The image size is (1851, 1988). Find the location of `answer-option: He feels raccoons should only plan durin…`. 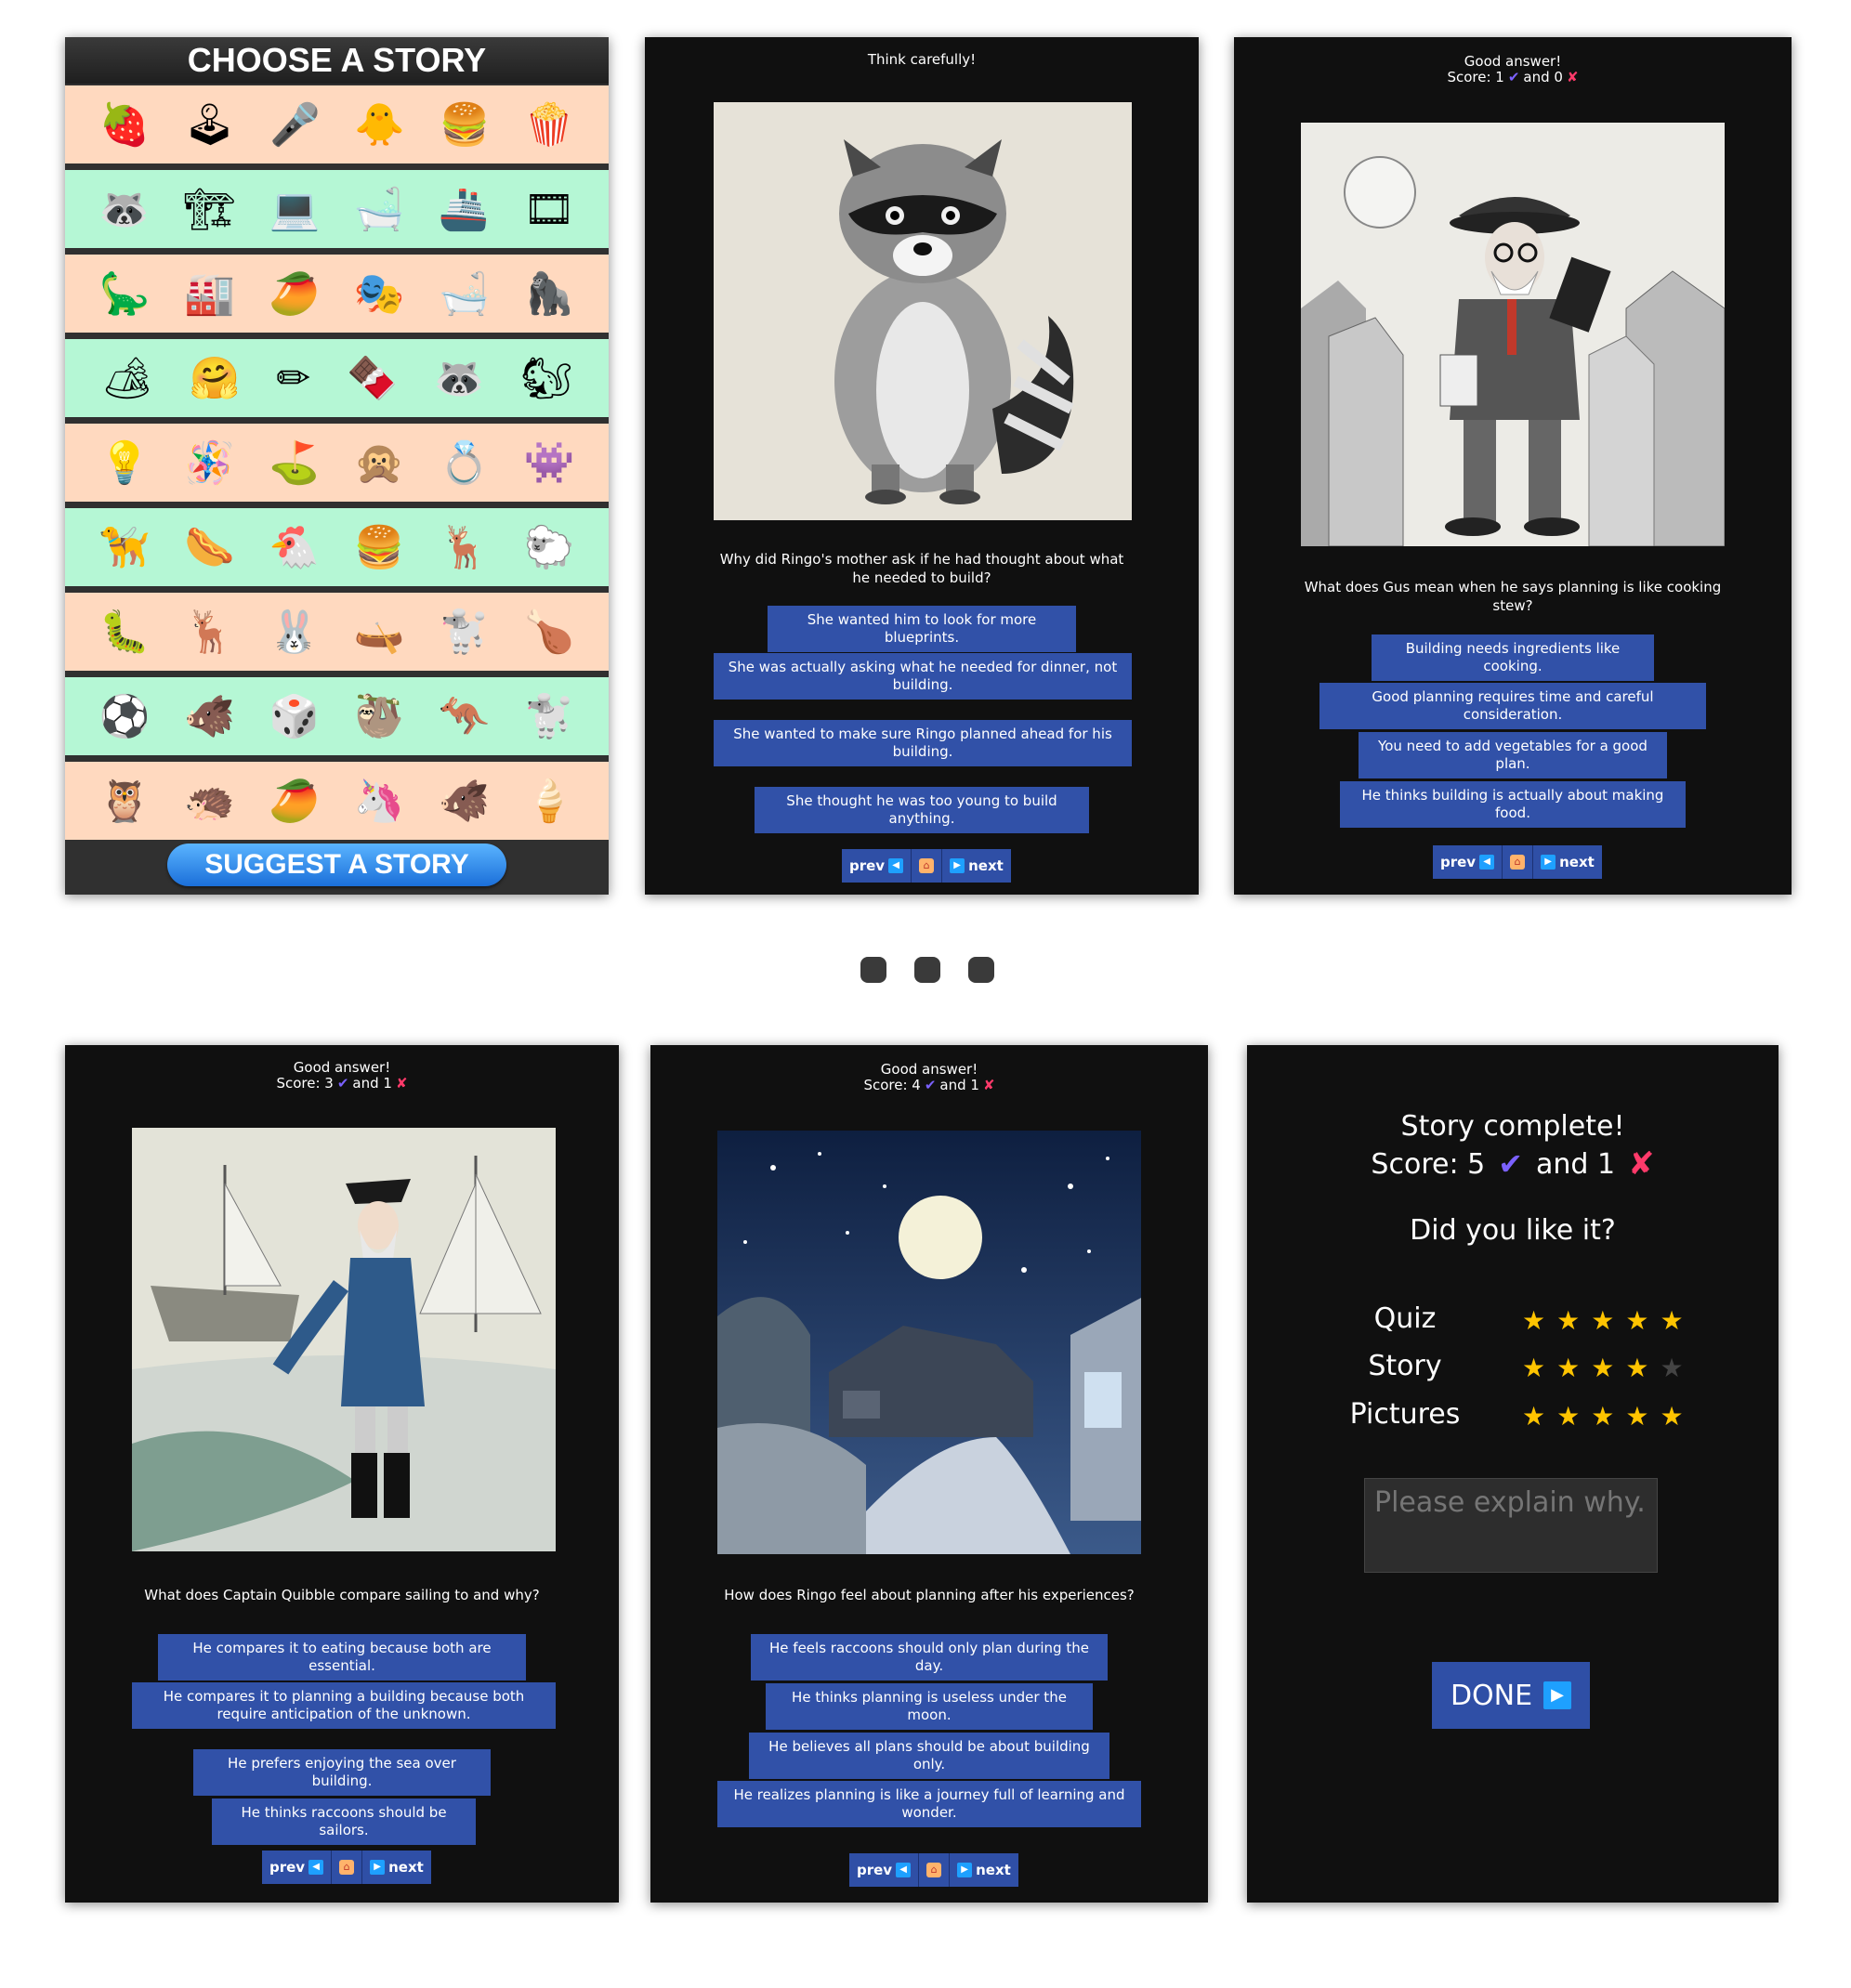

answer-option: He feels raccoons should only plan durin… is located at coordinates (929, 1658).